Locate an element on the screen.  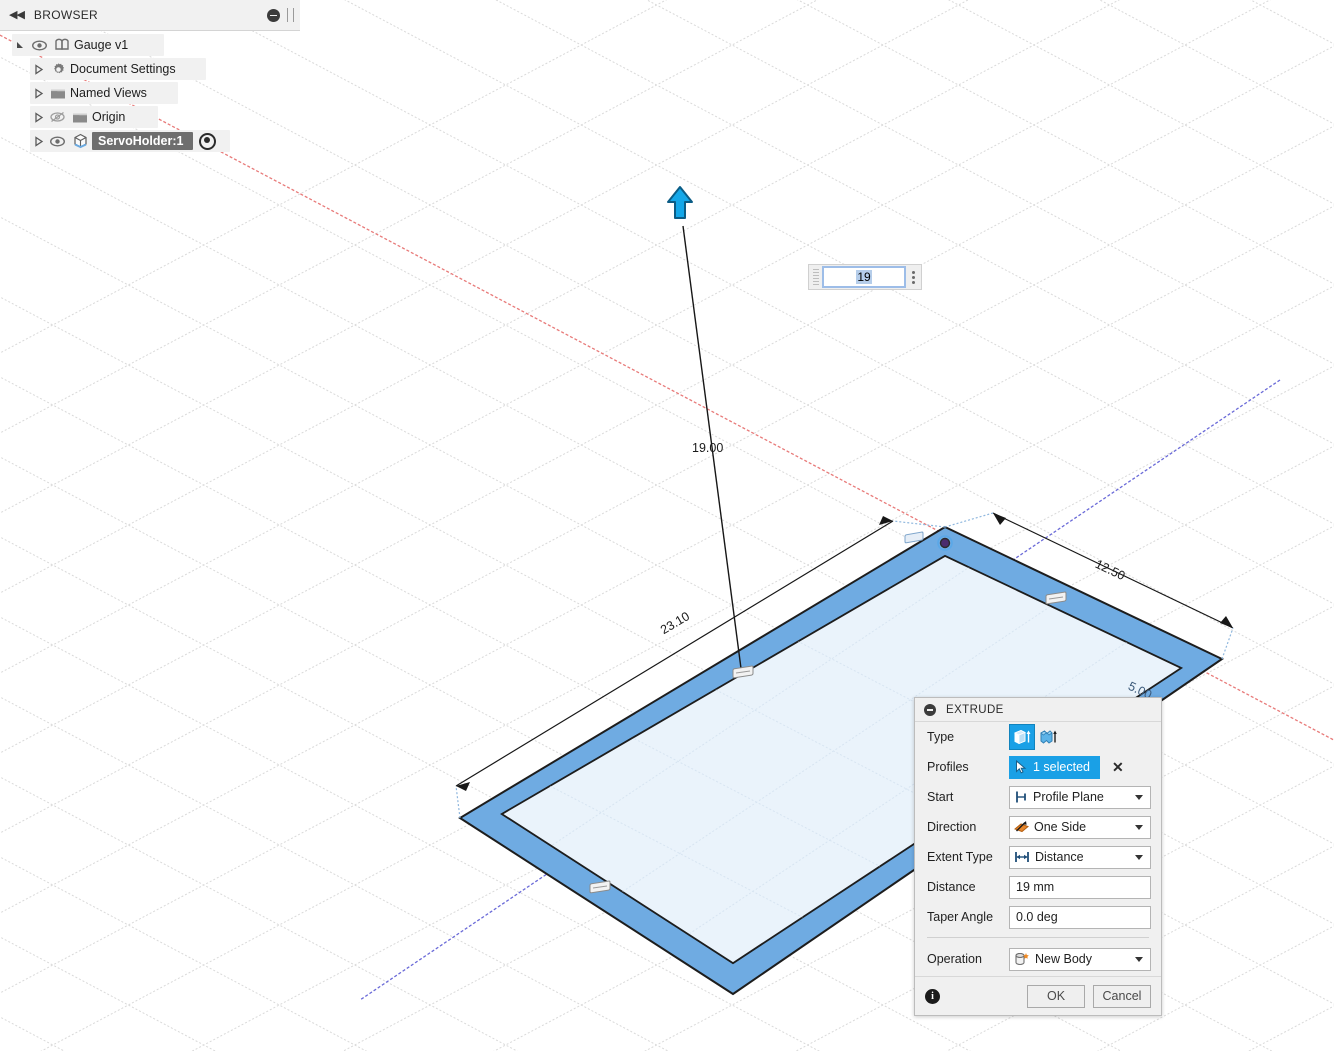
extrude-dialog-header: EXTRUDE is located at coordinates (1038, 710).